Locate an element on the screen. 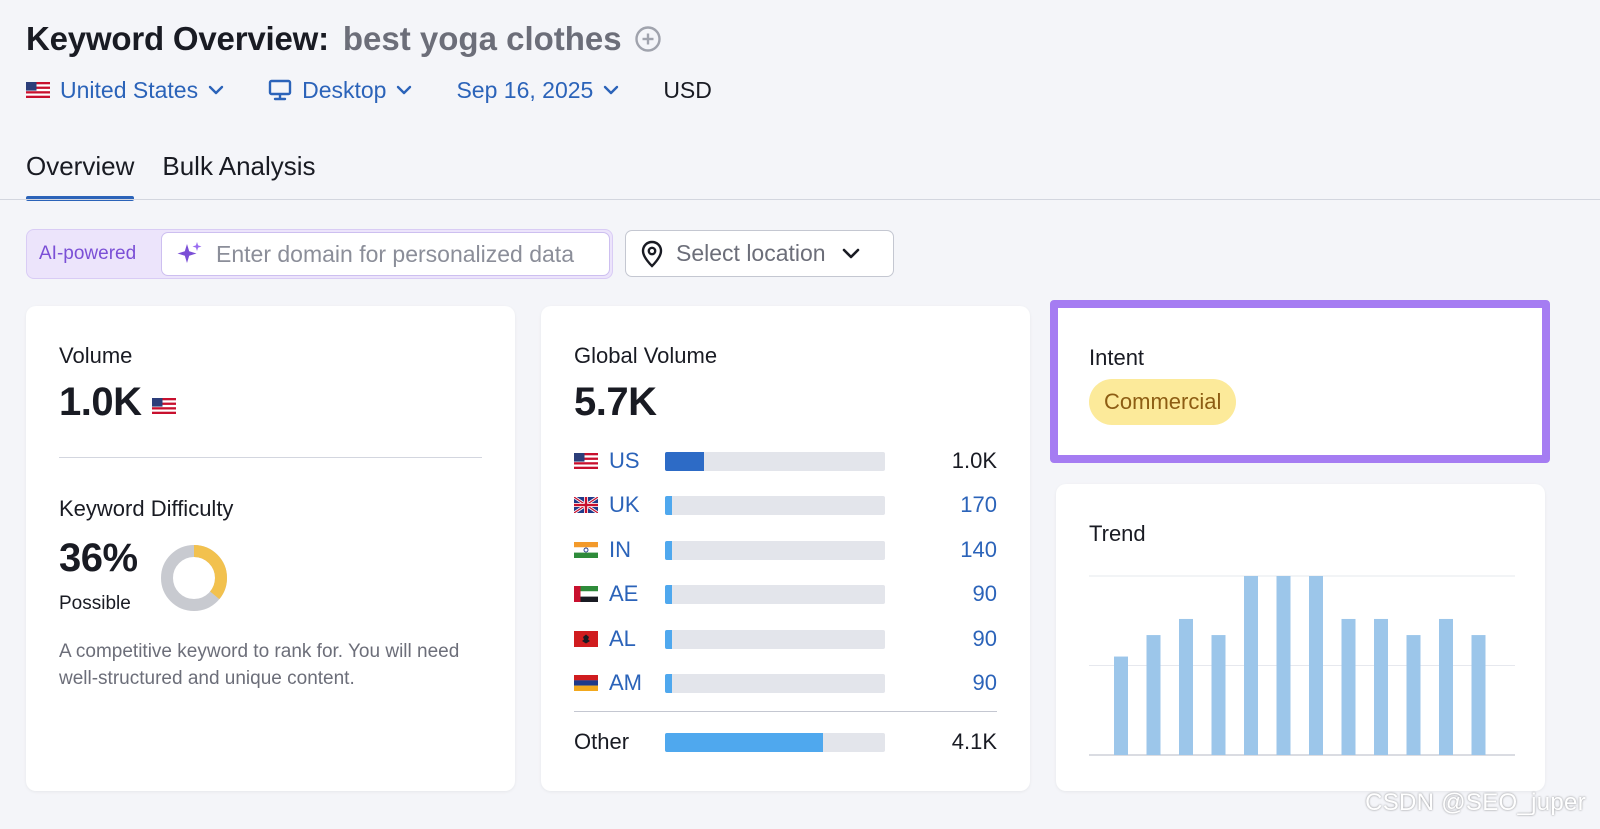 This screenshot has height=829, width=1600. page-header: Keyword Overview: best yoga clothes is located at coordinates (344, 39).